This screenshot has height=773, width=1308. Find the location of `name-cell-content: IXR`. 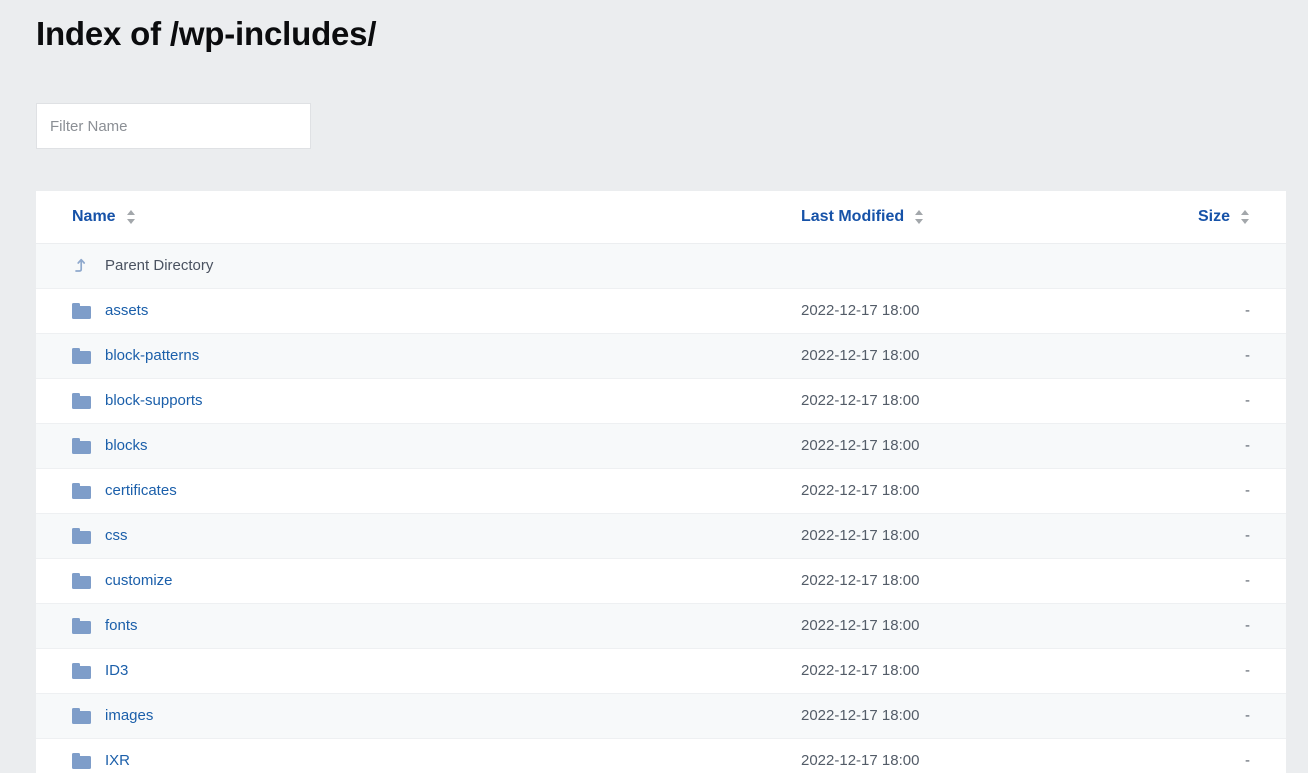

name-cell-content: IXR is located at coordinates (354, 760).